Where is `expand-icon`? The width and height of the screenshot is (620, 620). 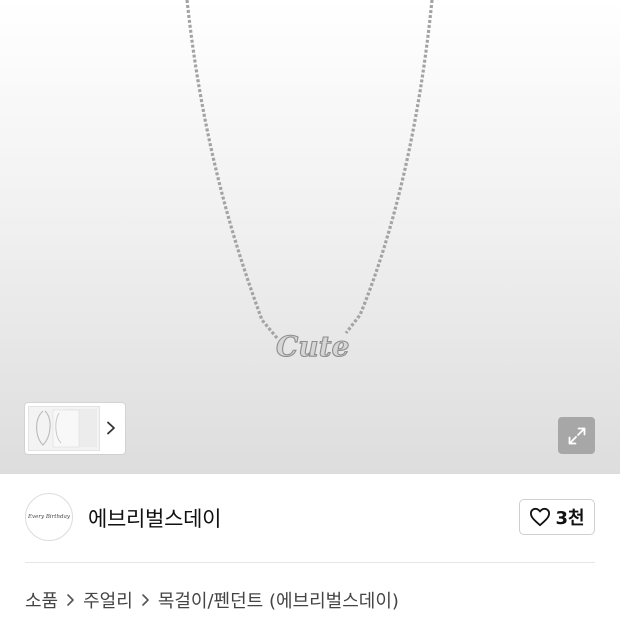
expand-icon is located at coordinates (576, 435).